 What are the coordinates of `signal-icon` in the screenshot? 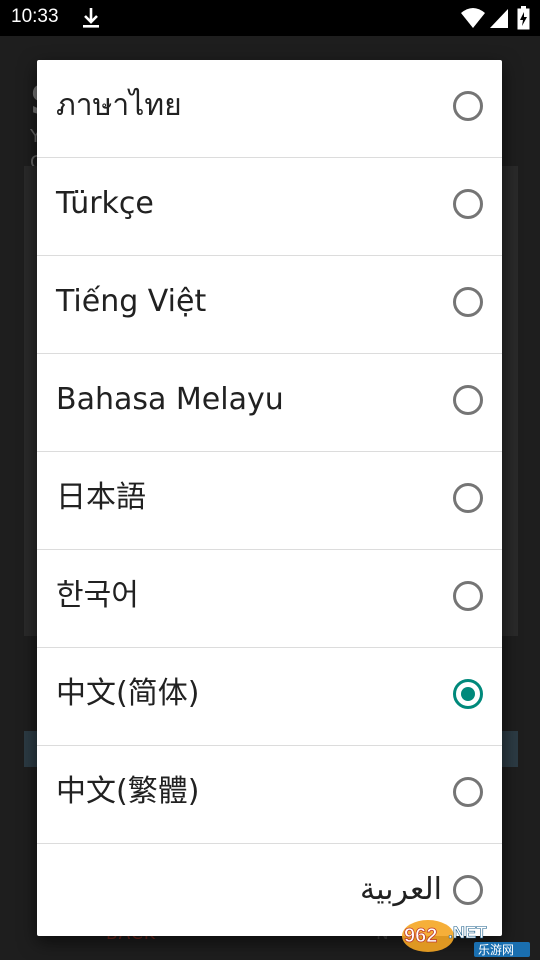 It's located at (499, 18).